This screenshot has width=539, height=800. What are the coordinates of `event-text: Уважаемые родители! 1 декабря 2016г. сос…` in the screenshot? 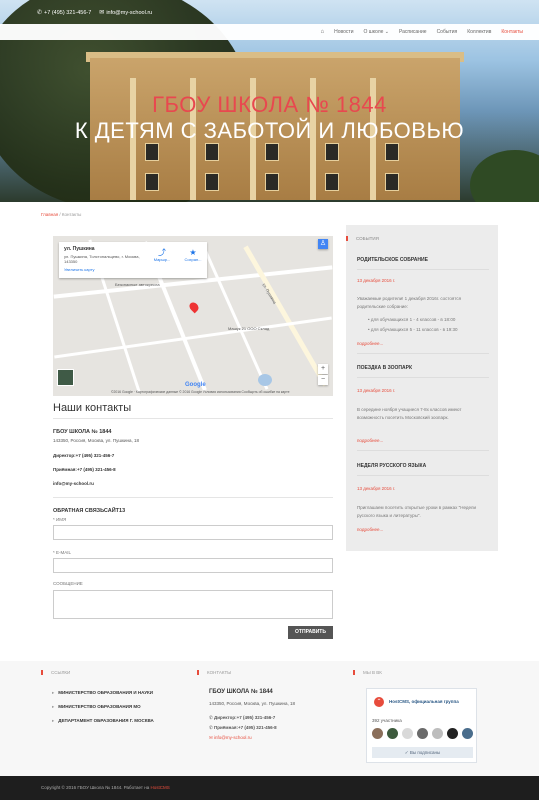 It's located at (409, 302).